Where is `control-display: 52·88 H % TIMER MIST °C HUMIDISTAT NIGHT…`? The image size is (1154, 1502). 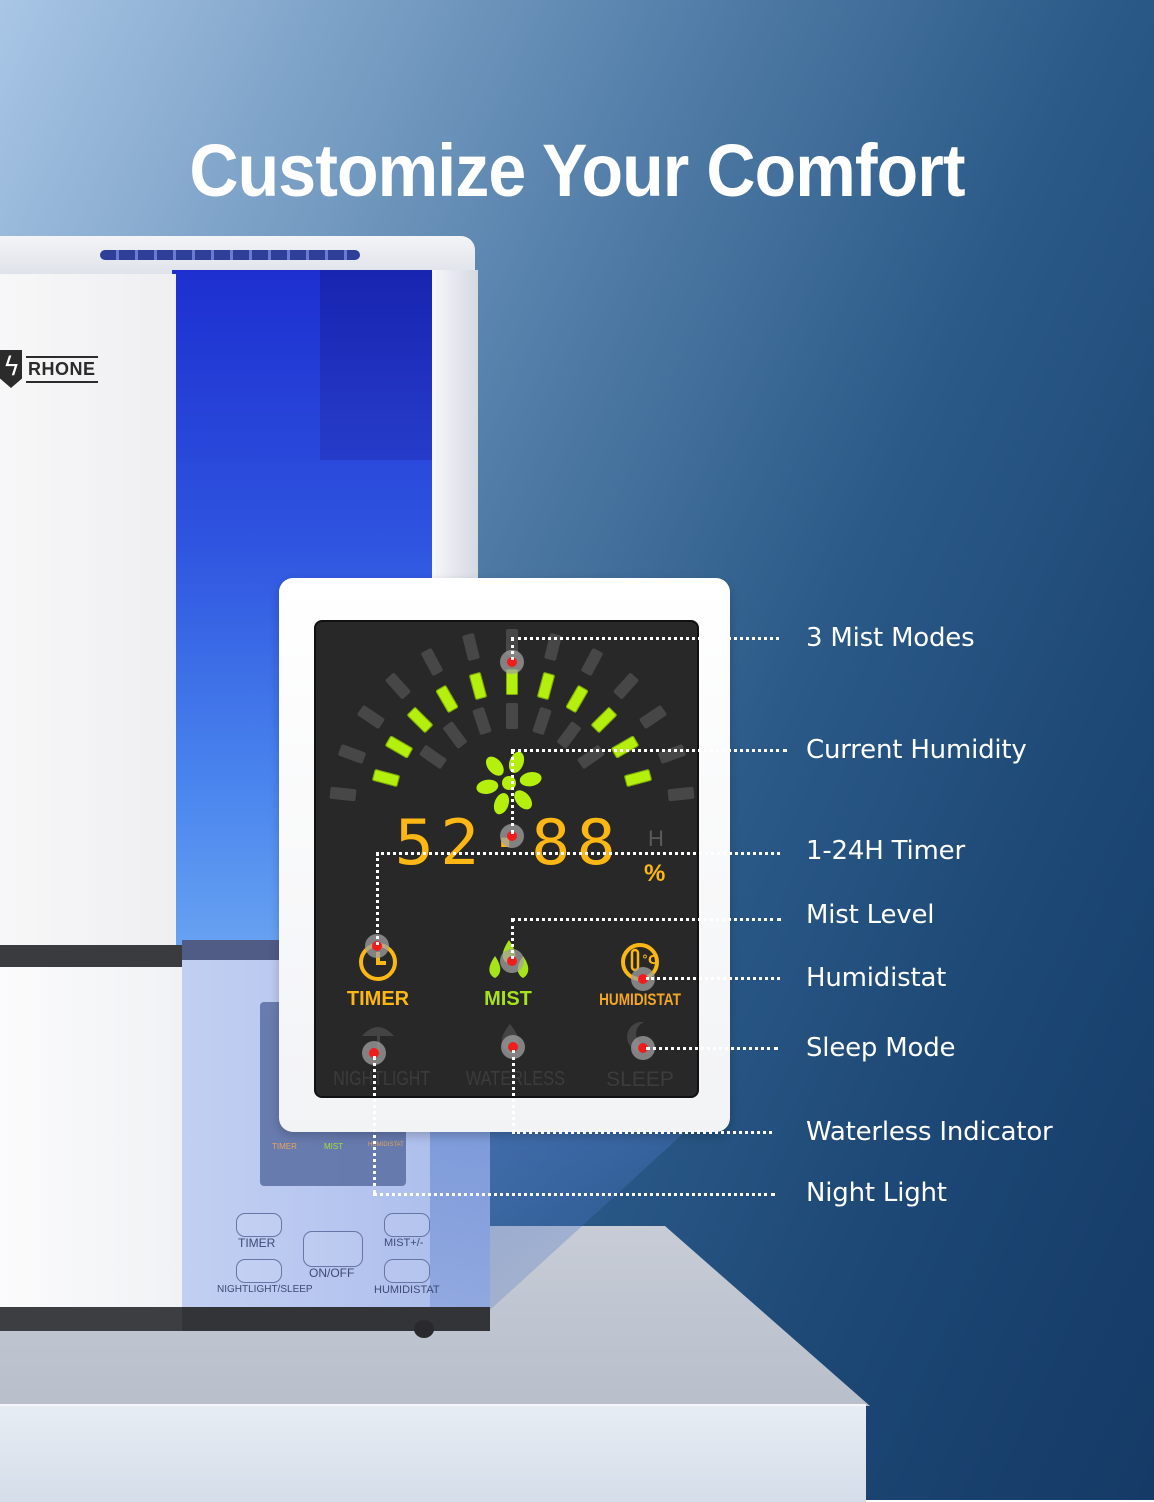 control-display: 52·88 H % TIMER MIST °C HUMIDISTAT NIGHT… is located at coordinates (506, 859).